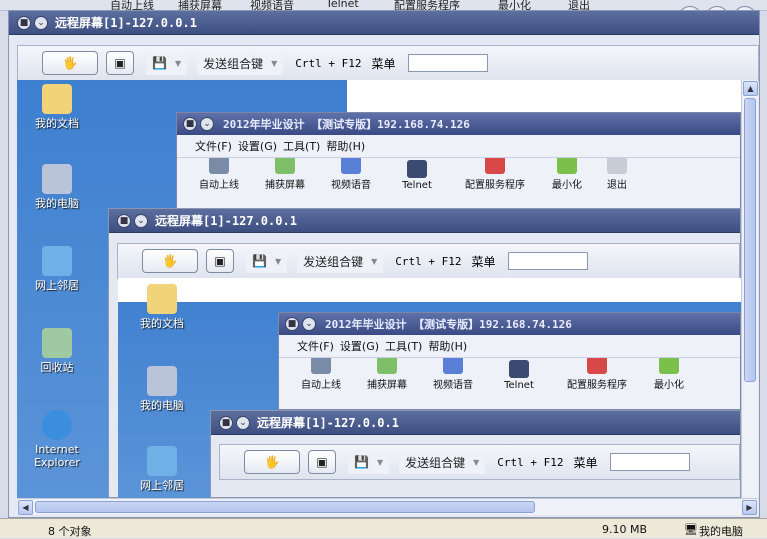 This screenshot has height=539, width=767. I want to click on exit-icon, so click(617, 166).